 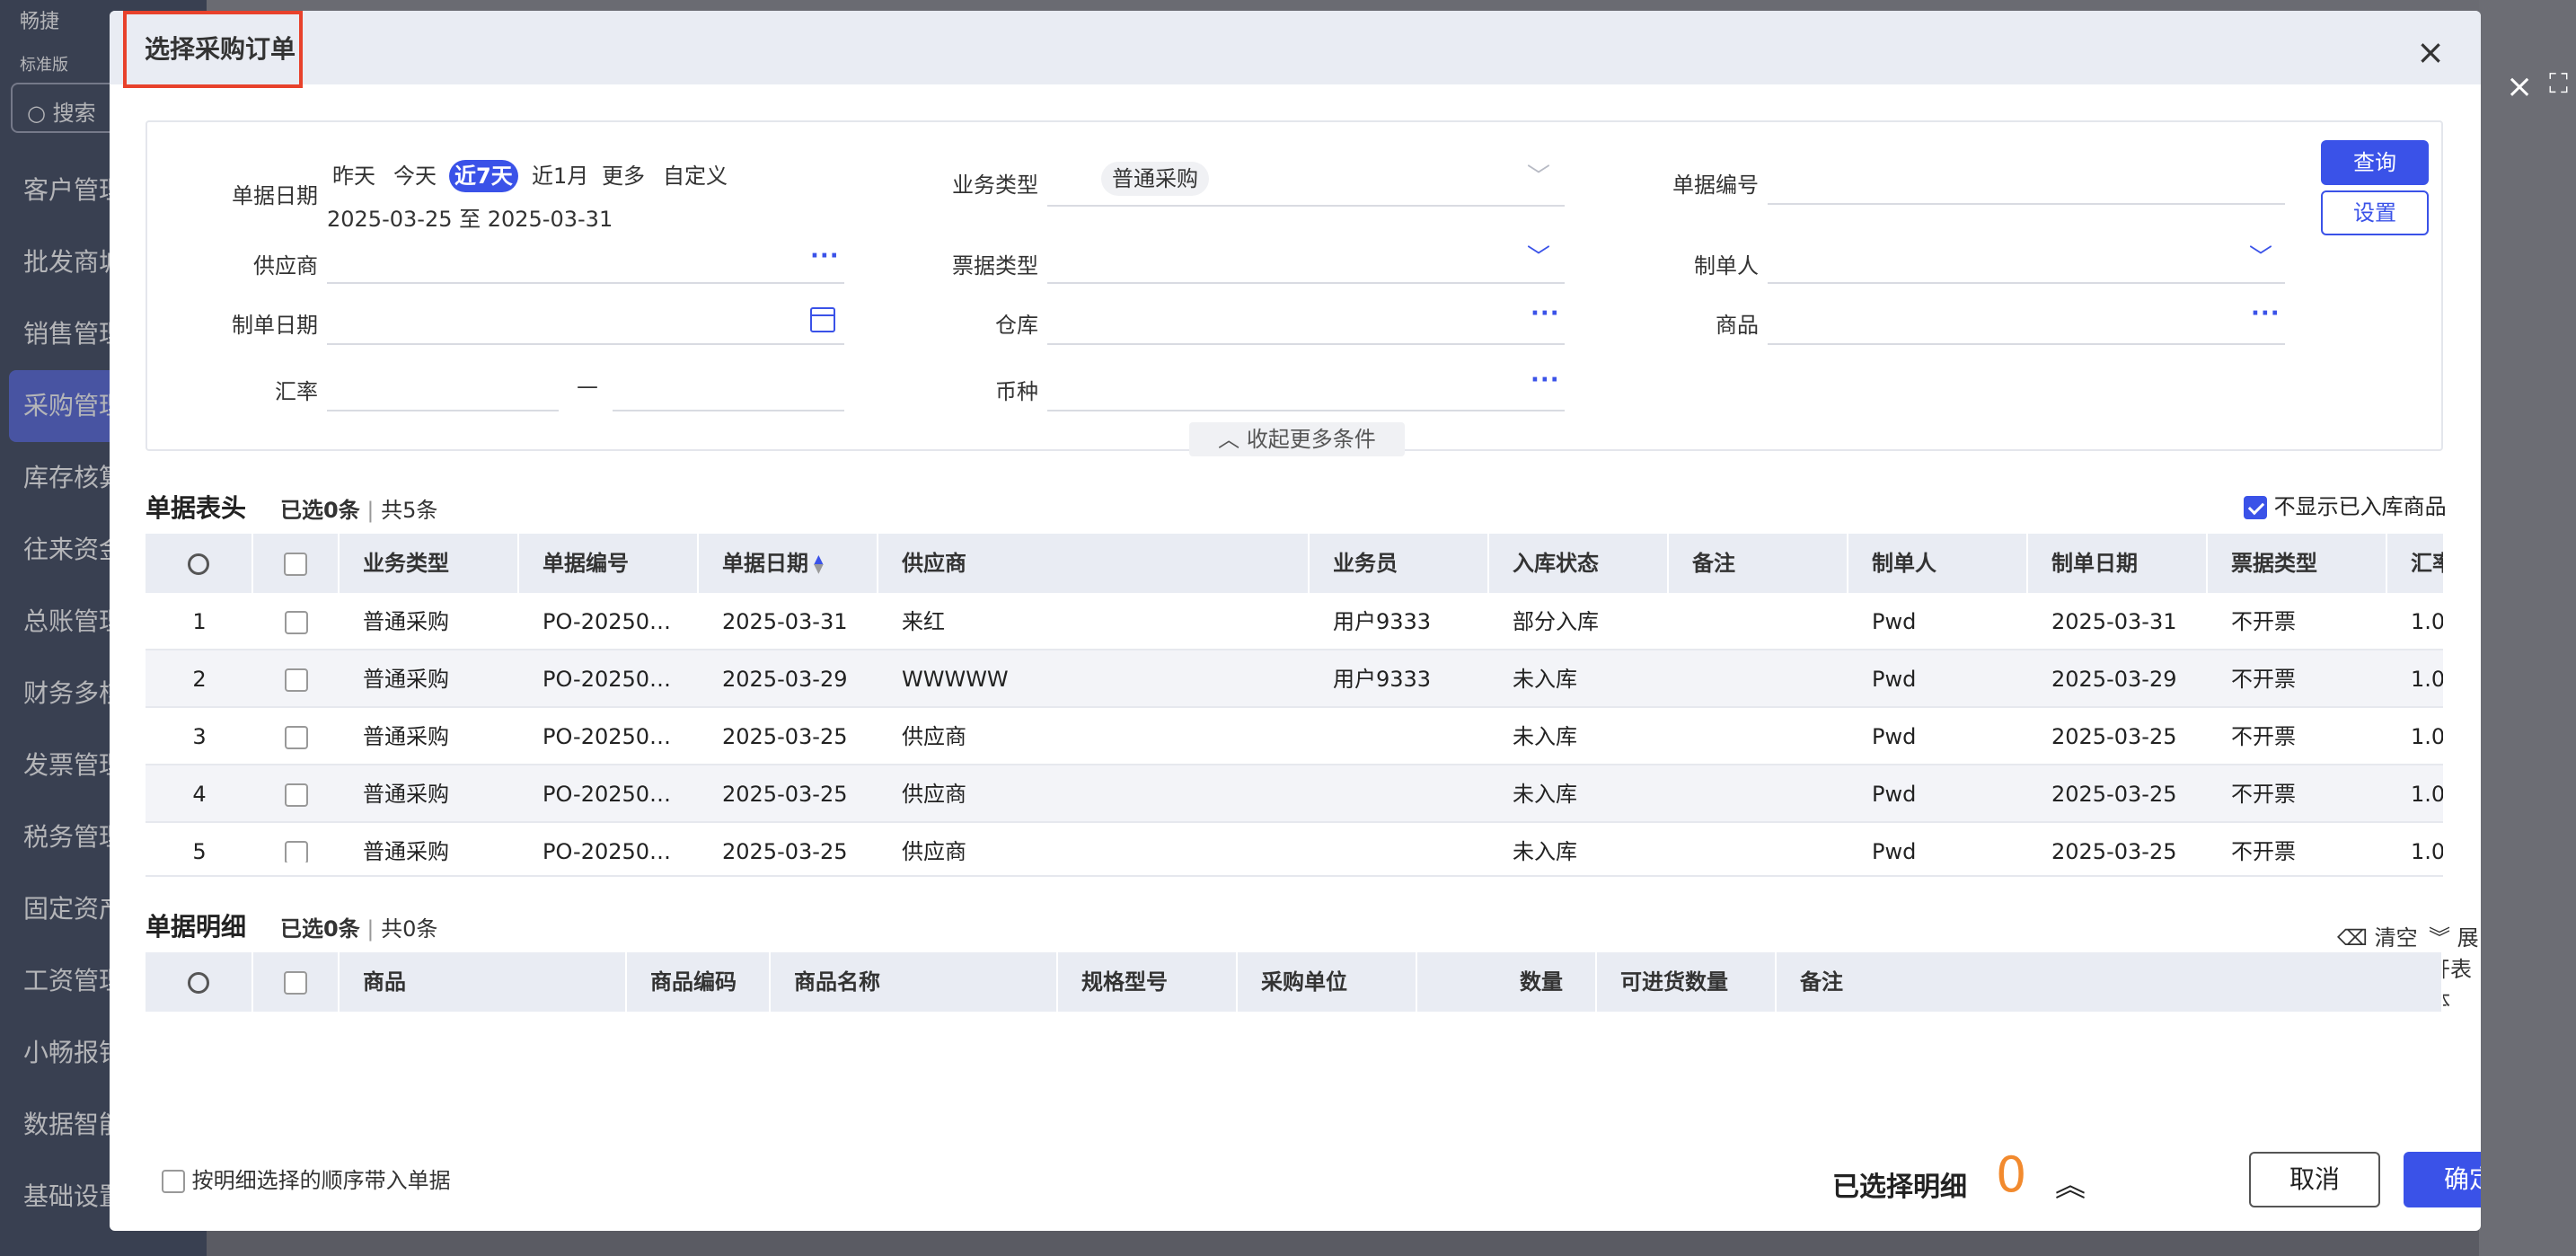 What do you see at coordinates (2026, 204) in the screenshot?
I see `doc-no-input` at bounding box center [2026, 204].